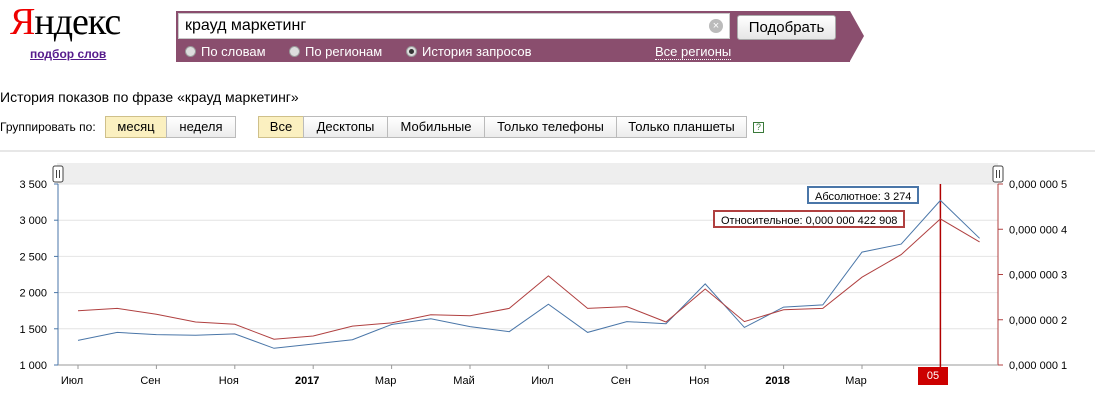 Image resolution: width=1095 pixels, height=401 pixels. Describe the element at coordinates (693, 52) in the screenshot. I see `all-regions-link: Все регионы` at that location.